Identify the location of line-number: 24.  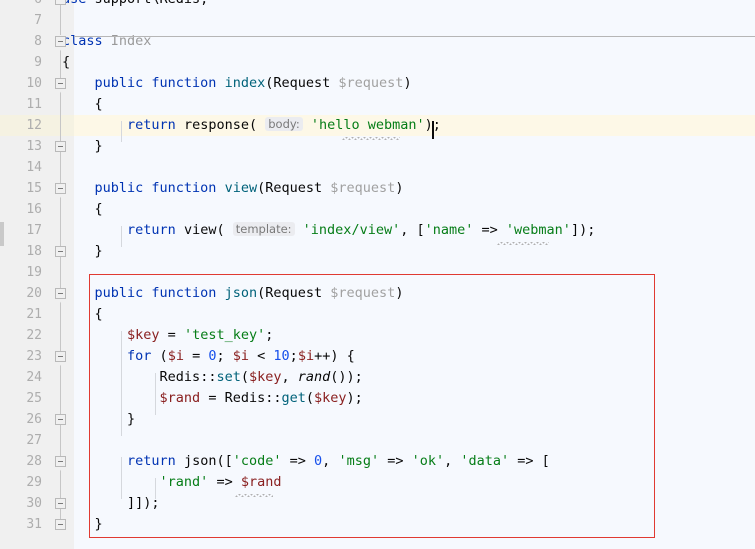
(21, 377).